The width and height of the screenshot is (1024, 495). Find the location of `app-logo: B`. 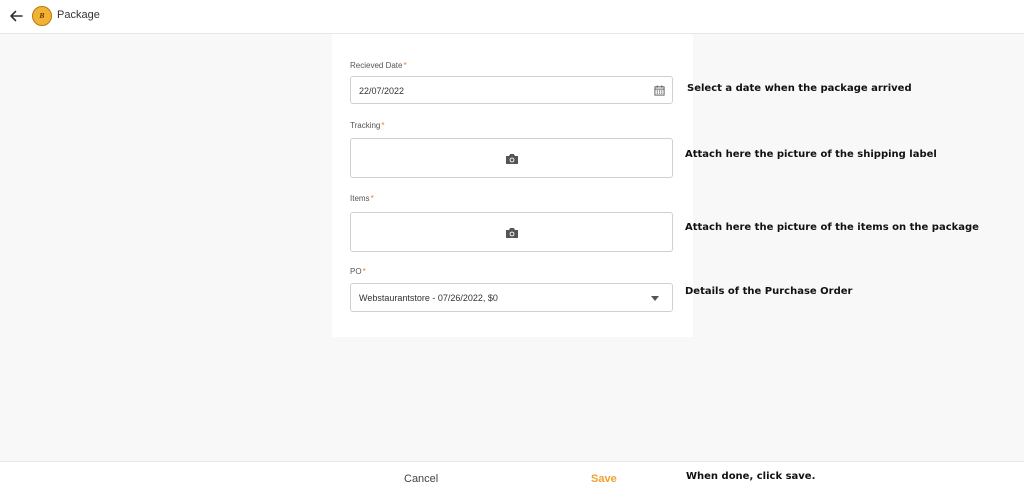

app-logo: B is located at coordinates (42, 16).